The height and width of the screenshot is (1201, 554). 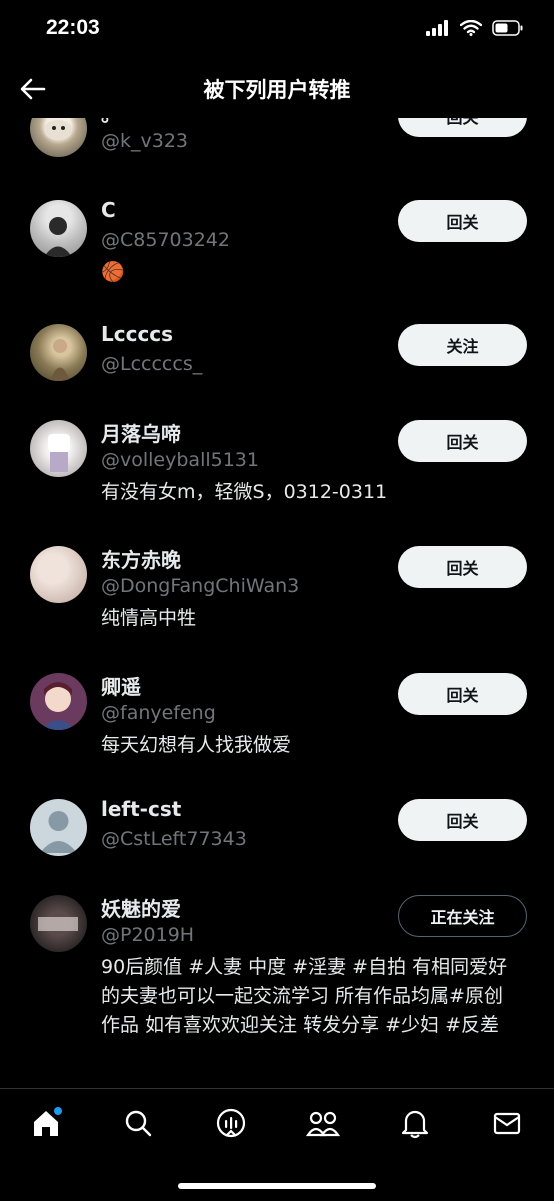 I want to click on user-handle: @k_v323, so click(x=145, y=141).